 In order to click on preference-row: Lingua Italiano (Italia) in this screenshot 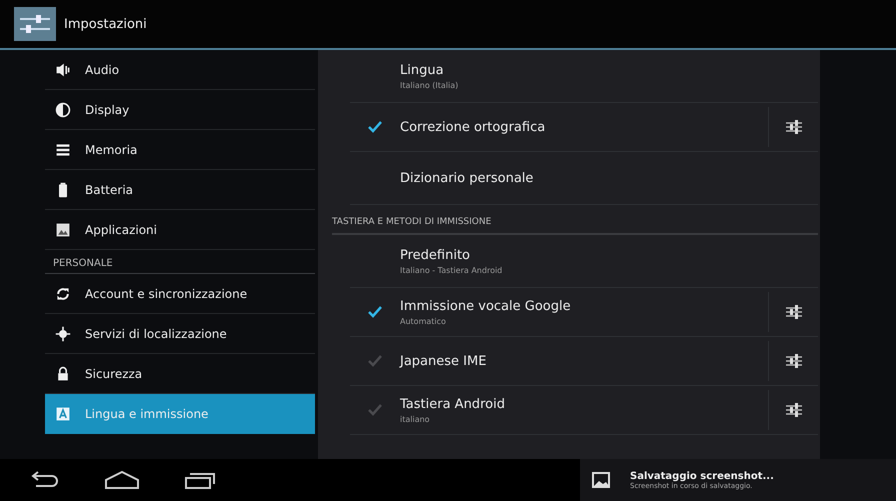, I will do `click(584, 76)`.